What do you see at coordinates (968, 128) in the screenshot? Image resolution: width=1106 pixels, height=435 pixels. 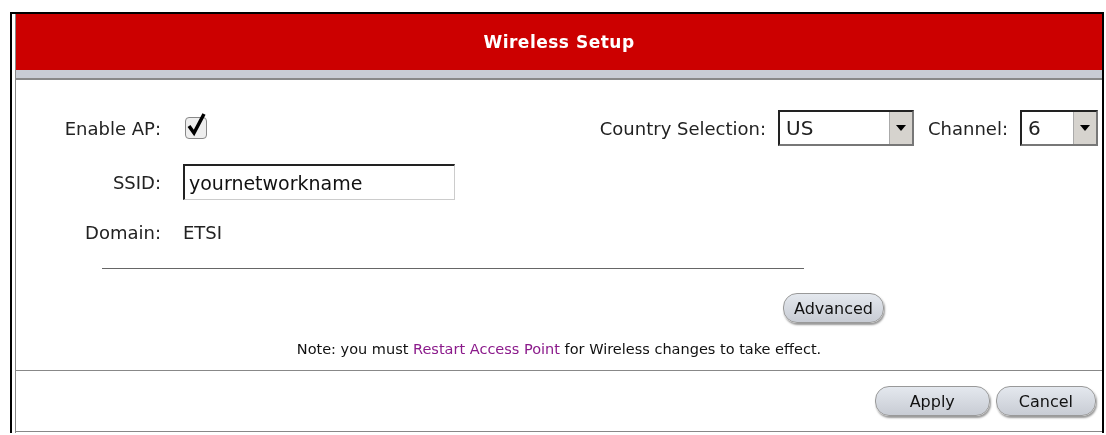 I see `field-label: Channel:` at bounding box center [968, 128].